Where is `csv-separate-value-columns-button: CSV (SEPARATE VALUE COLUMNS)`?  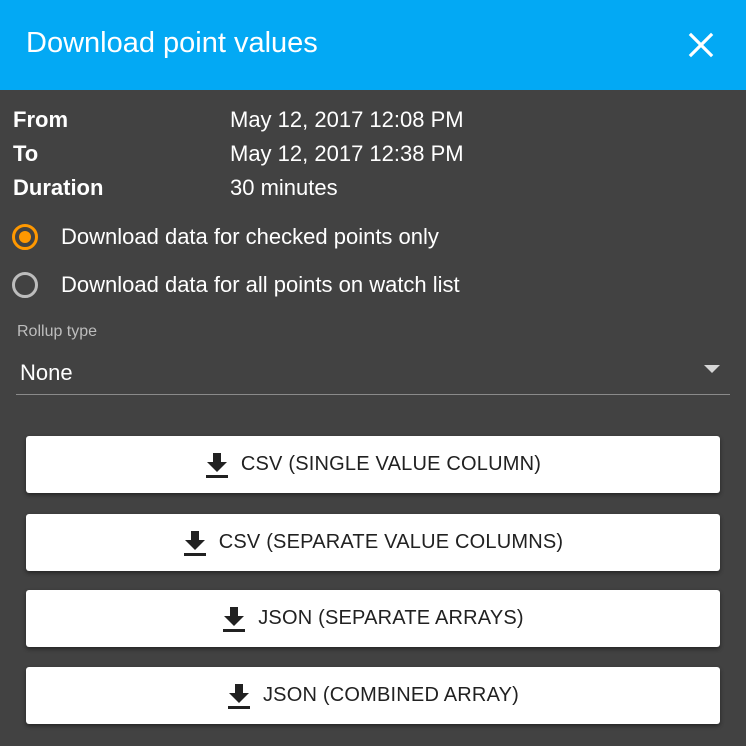
csv-separate-value-columns-button: CSV (SEPARATE VALUE COLUMNS) is located at coordinates (373, 542).